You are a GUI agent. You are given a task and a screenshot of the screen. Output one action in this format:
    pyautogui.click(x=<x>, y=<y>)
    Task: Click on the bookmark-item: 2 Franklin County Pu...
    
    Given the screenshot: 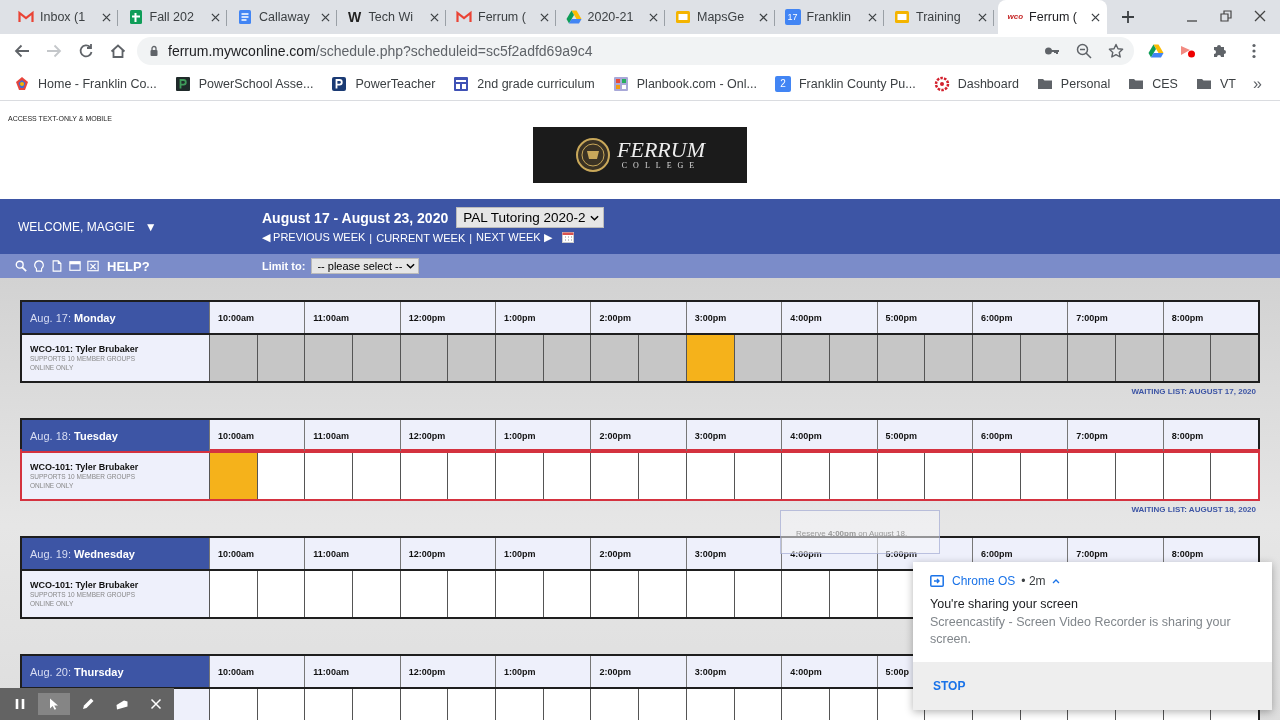 What is the action you would take?
    pyautogui.click(x=845, y=84)
    